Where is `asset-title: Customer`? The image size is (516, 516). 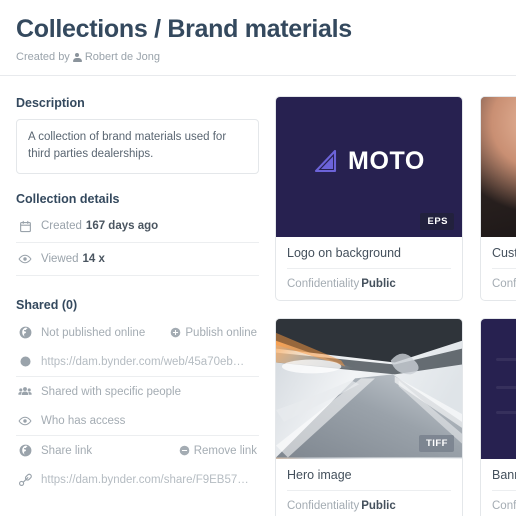
asset-title: Customer is located at coordinates (504, 257).